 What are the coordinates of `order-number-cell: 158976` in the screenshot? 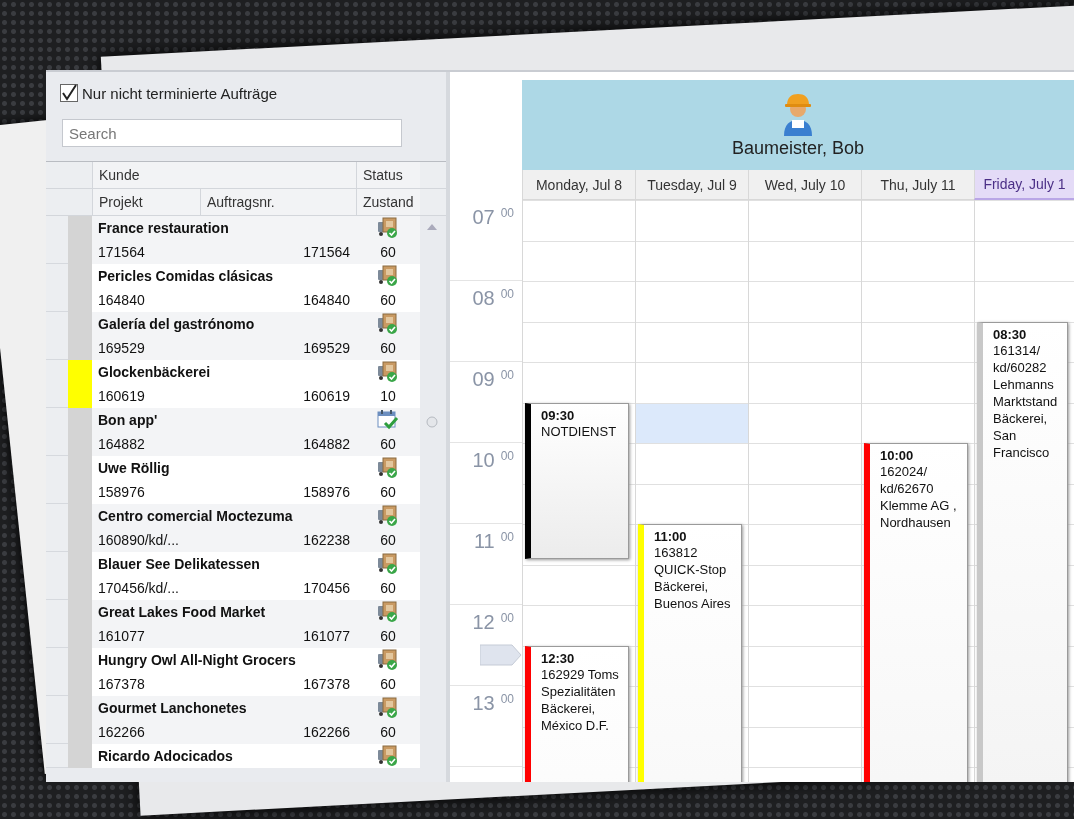 It's located at (278, 492).